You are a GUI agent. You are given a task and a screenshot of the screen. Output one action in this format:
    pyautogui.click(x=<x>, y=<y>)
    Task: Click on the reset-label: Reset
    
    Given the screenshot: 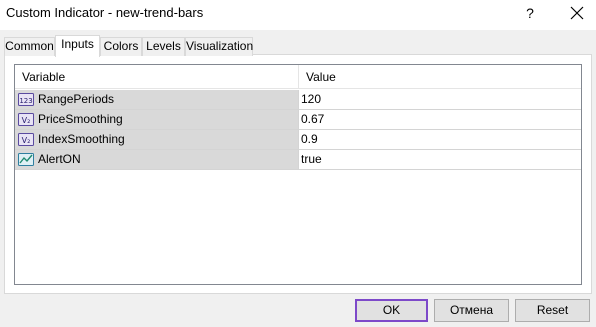 What is the action you would take?
    pyautogui.click(x=552, y=310)
    